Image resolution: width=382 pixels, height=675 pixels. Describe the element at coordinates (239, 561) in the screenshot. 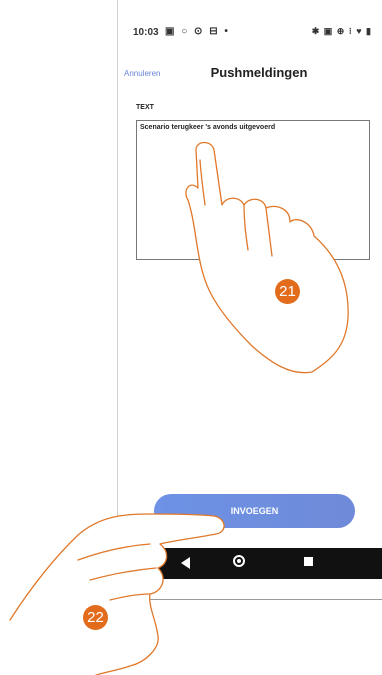

I see `nav-home-icon` at that location.